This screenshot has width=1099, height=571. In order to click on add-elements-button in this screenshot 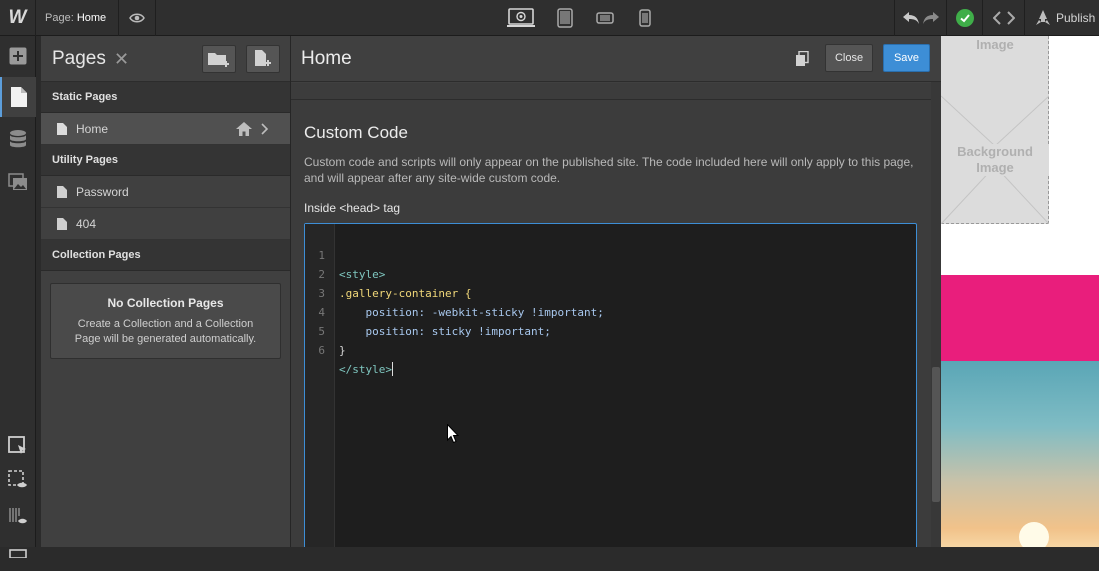, I will do `click(18, 56)`.